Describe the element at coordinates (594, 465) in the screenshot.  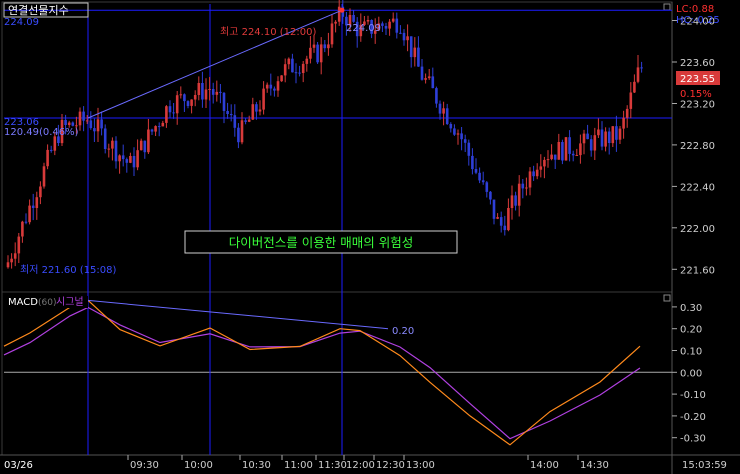
I see `time-label: 14:30` at that location.